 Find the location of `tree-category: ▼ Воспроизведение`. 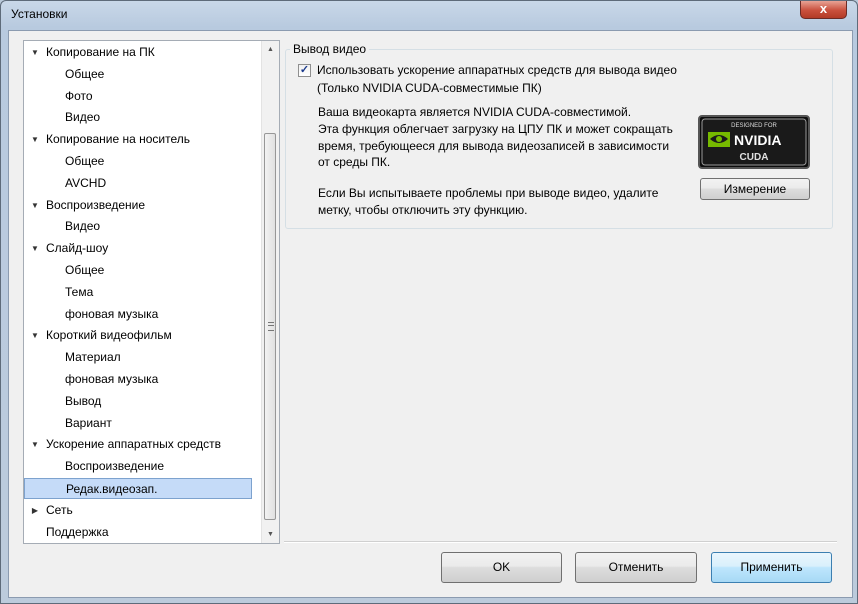

tree-category: ▼ Воспроизведение is located at coordinates (84, 205).